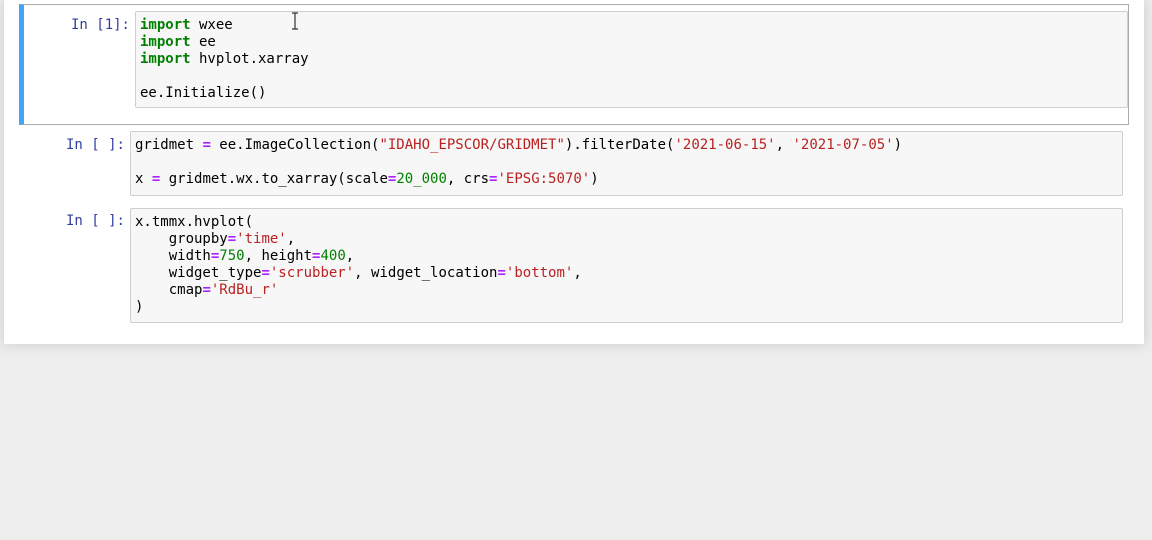 Image resolution: width=1152 pixels, height=540 pixels. What do you see at coordinates (725, 145) in the screenshot?
I see `code-token: '2021-06-15'` at bounding box center [725, 145].